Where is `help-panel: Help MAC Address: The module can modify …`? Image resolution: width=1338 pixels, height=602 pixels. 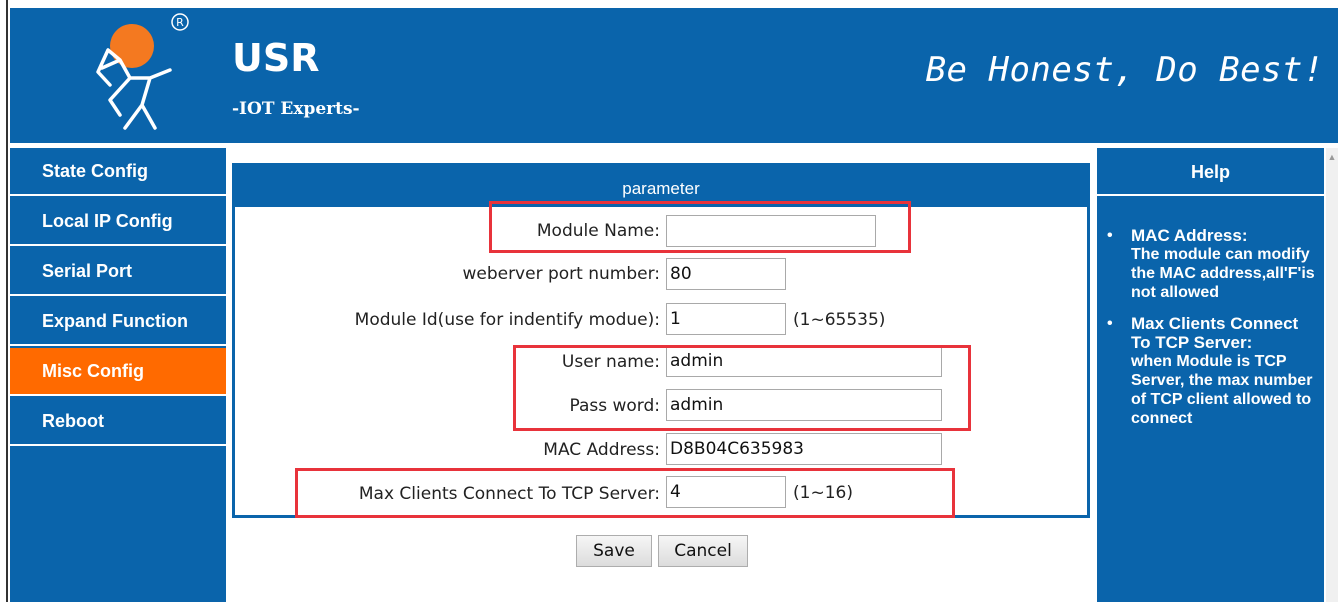
help-panel: Help MAC Address: The module can modify … is located at coordinates (1210, 375).